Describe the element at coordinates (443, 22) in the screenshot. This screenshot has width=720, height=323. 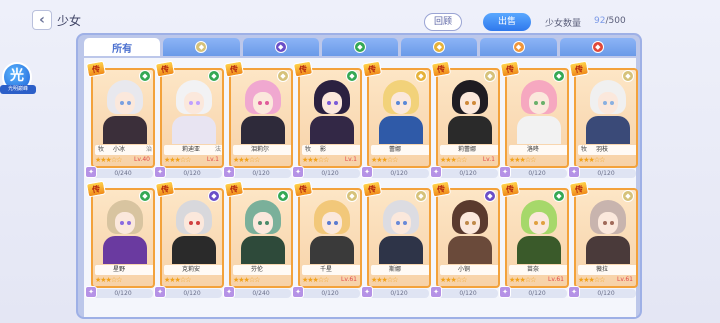
I see `review-button: 回顾` at that location.